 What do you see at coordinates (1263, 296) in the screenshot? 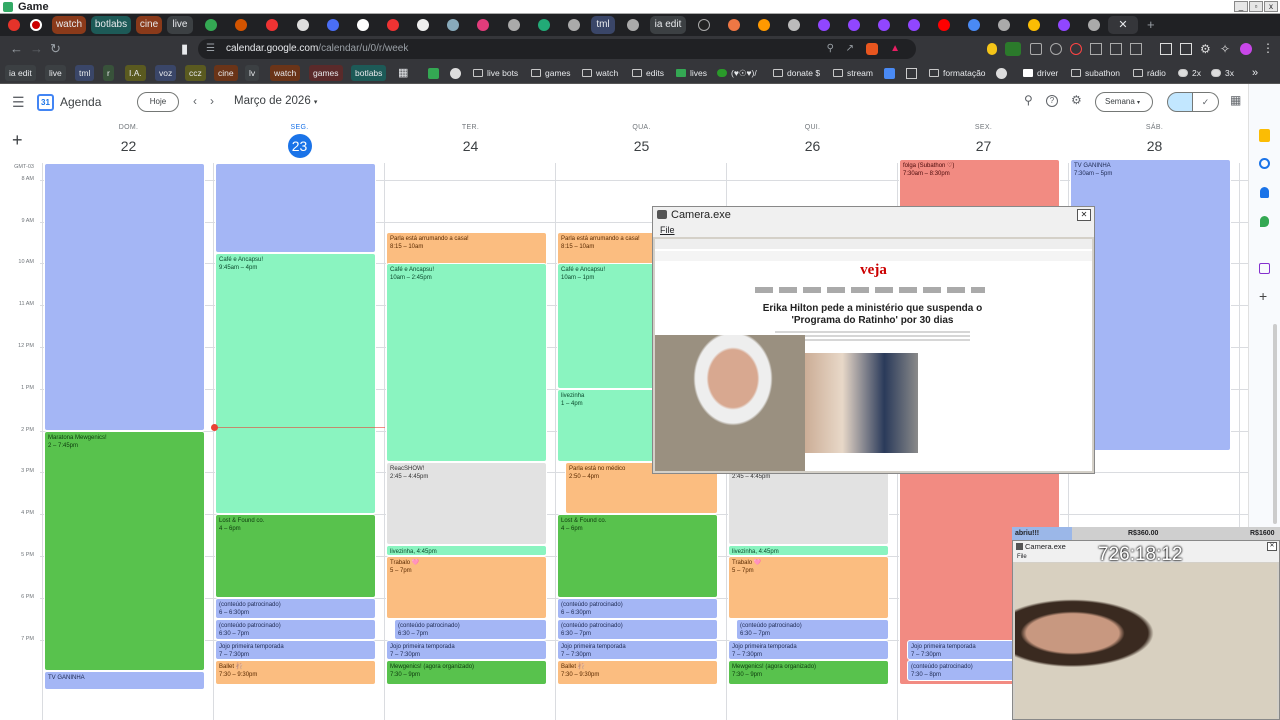
I see `add-addon-icon: +` at bounding box center [1263, 296].